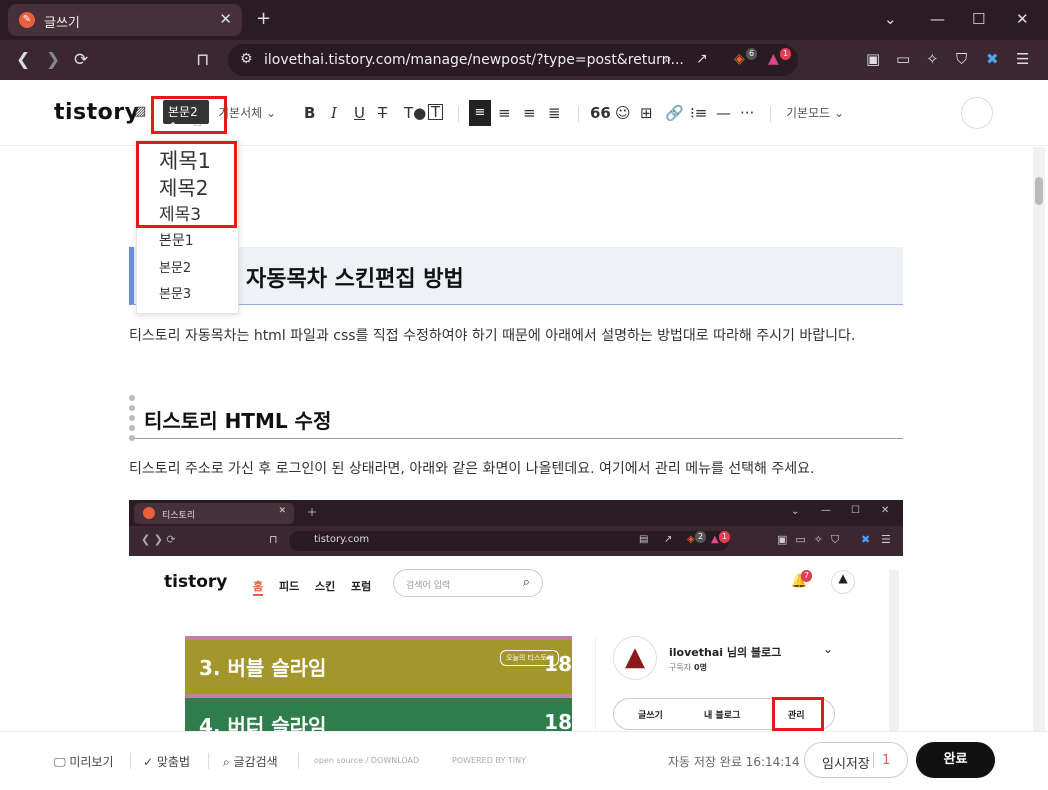 This screenshot has height=790, width=1048. What do you see at coordinates (415, 113) in the screenshot?
I see `text-color-button: T●` at bounding box center [415, 113].